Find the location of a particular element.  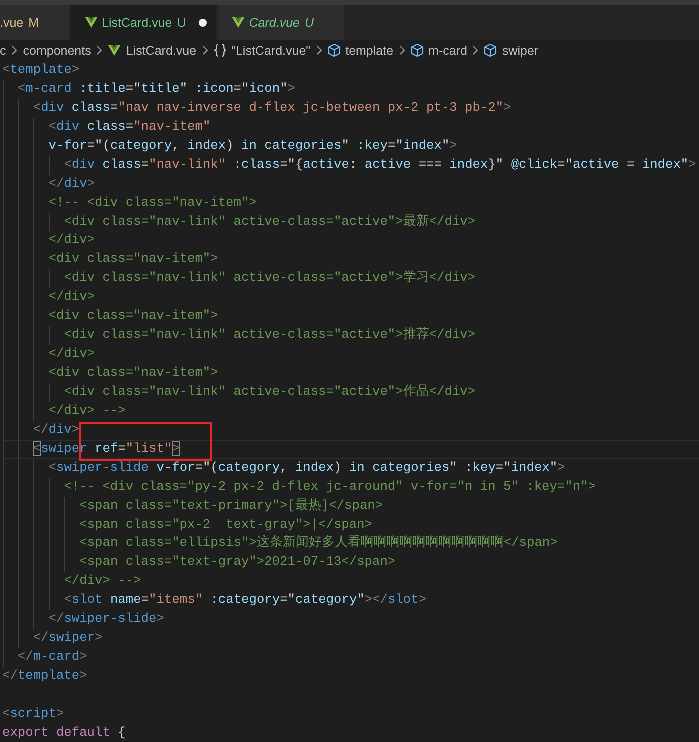

editor-tab: Card.vue U is located at coordinates (281, 22).